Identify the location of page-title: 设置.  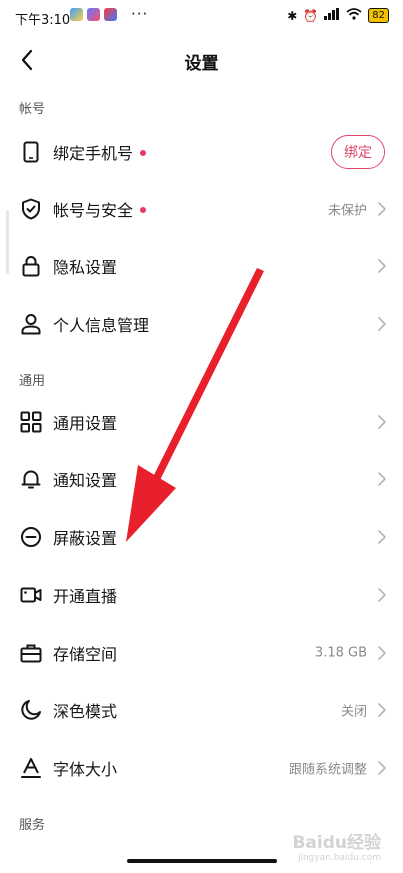
(201, 64).